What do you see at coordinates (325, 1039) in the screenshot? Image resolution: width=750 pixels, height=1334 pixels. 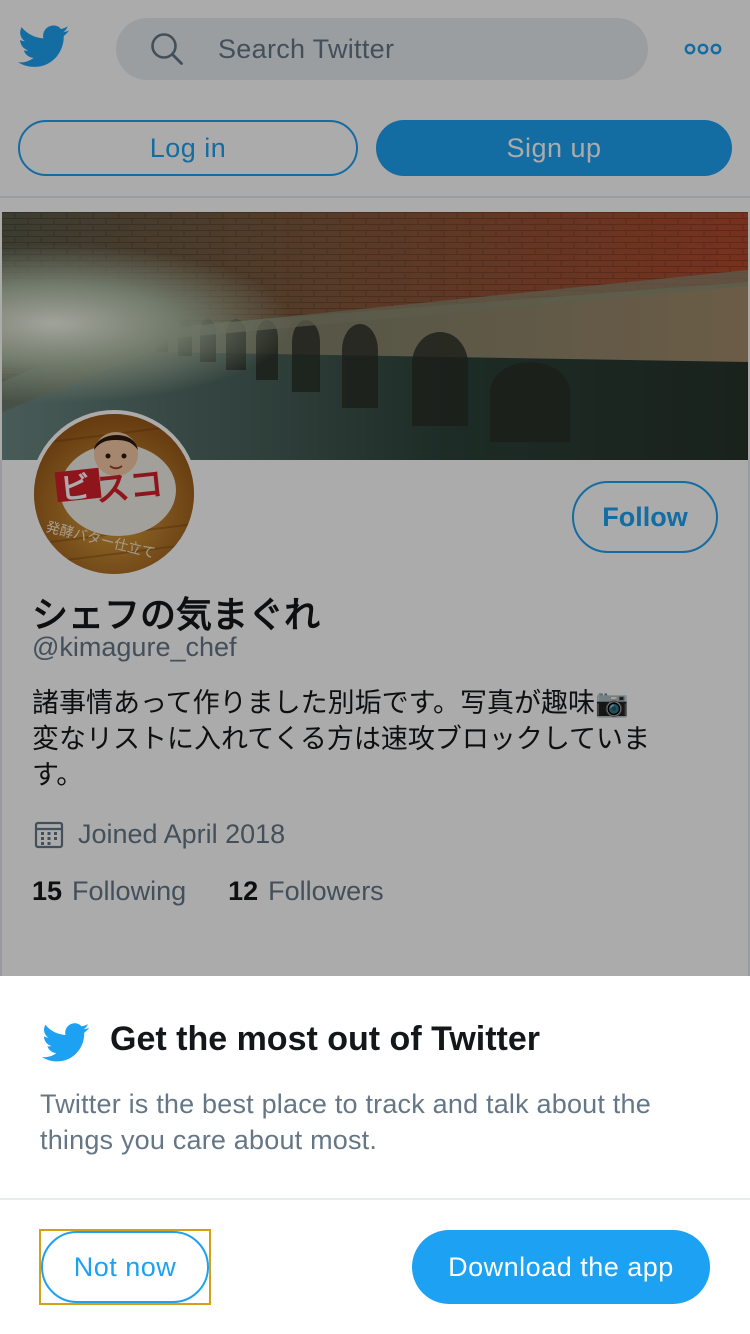 I see `prompt-title: Get the most out of Twitter` at bounding box center [325, 1039].